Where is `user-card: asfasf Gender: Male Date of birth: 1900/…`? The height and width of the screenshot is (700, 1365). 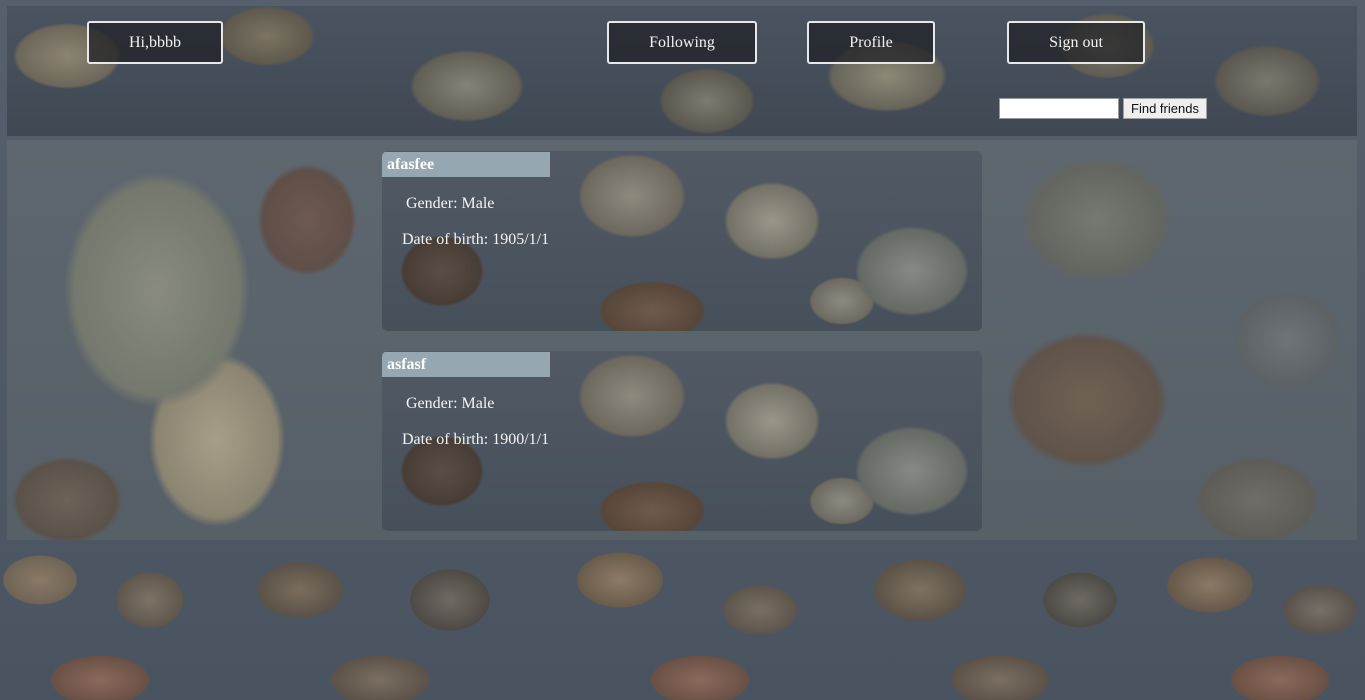
user-card: asfasf Gender: Male Date of birth: 1900/… is located at coordinates (682, 441).